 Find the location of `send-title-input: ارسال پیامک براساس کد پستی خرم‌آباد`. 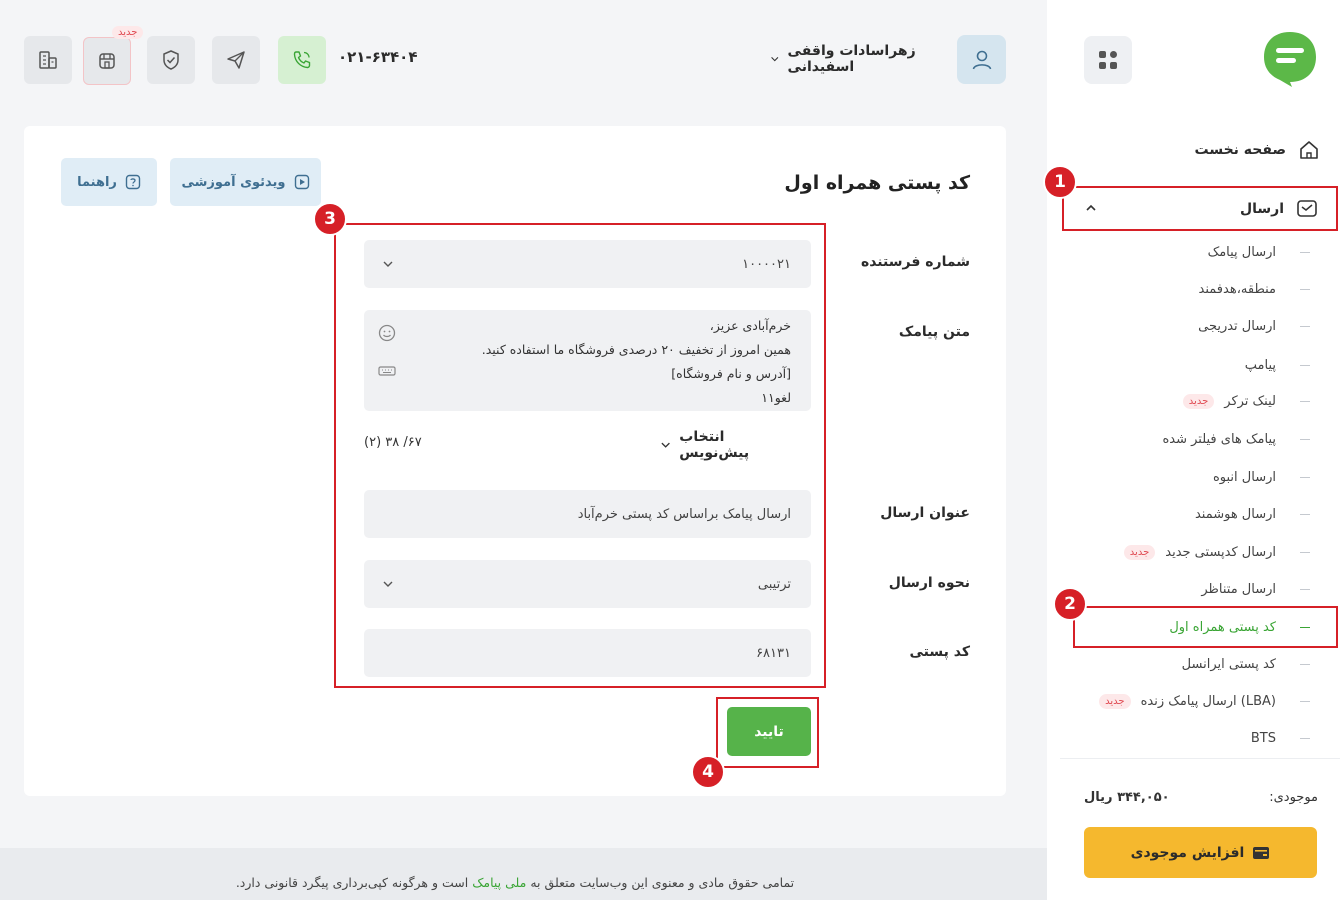

send-title-input: ارسال پیامک براساس کد پستی خرم‌آباد is located at coordinates (587, 514).